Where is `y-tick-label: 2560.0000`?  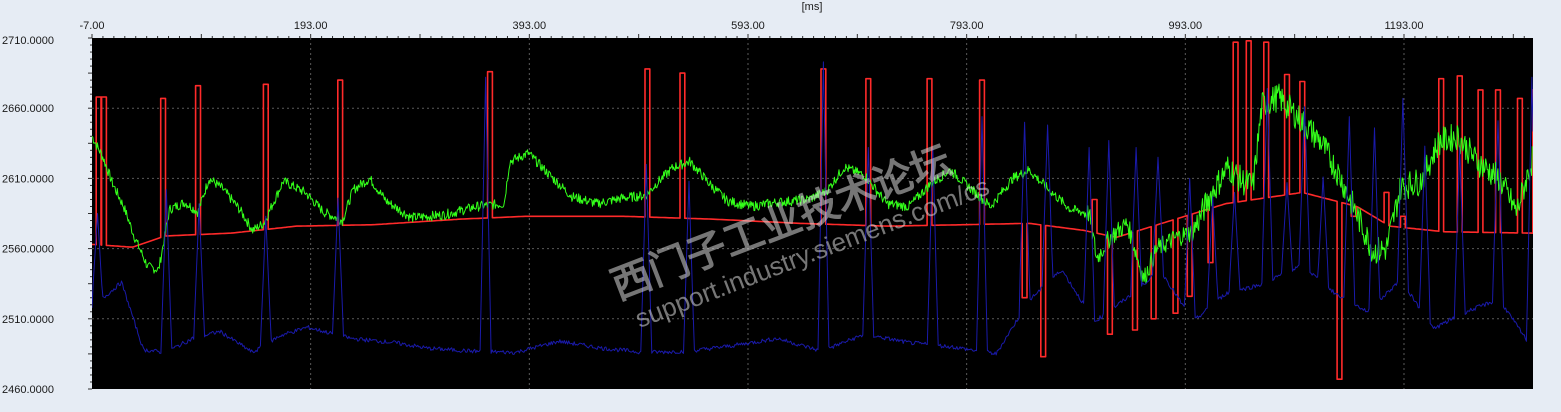 y-tick-label: 2560.0000 is located at coordinates (28, 250).